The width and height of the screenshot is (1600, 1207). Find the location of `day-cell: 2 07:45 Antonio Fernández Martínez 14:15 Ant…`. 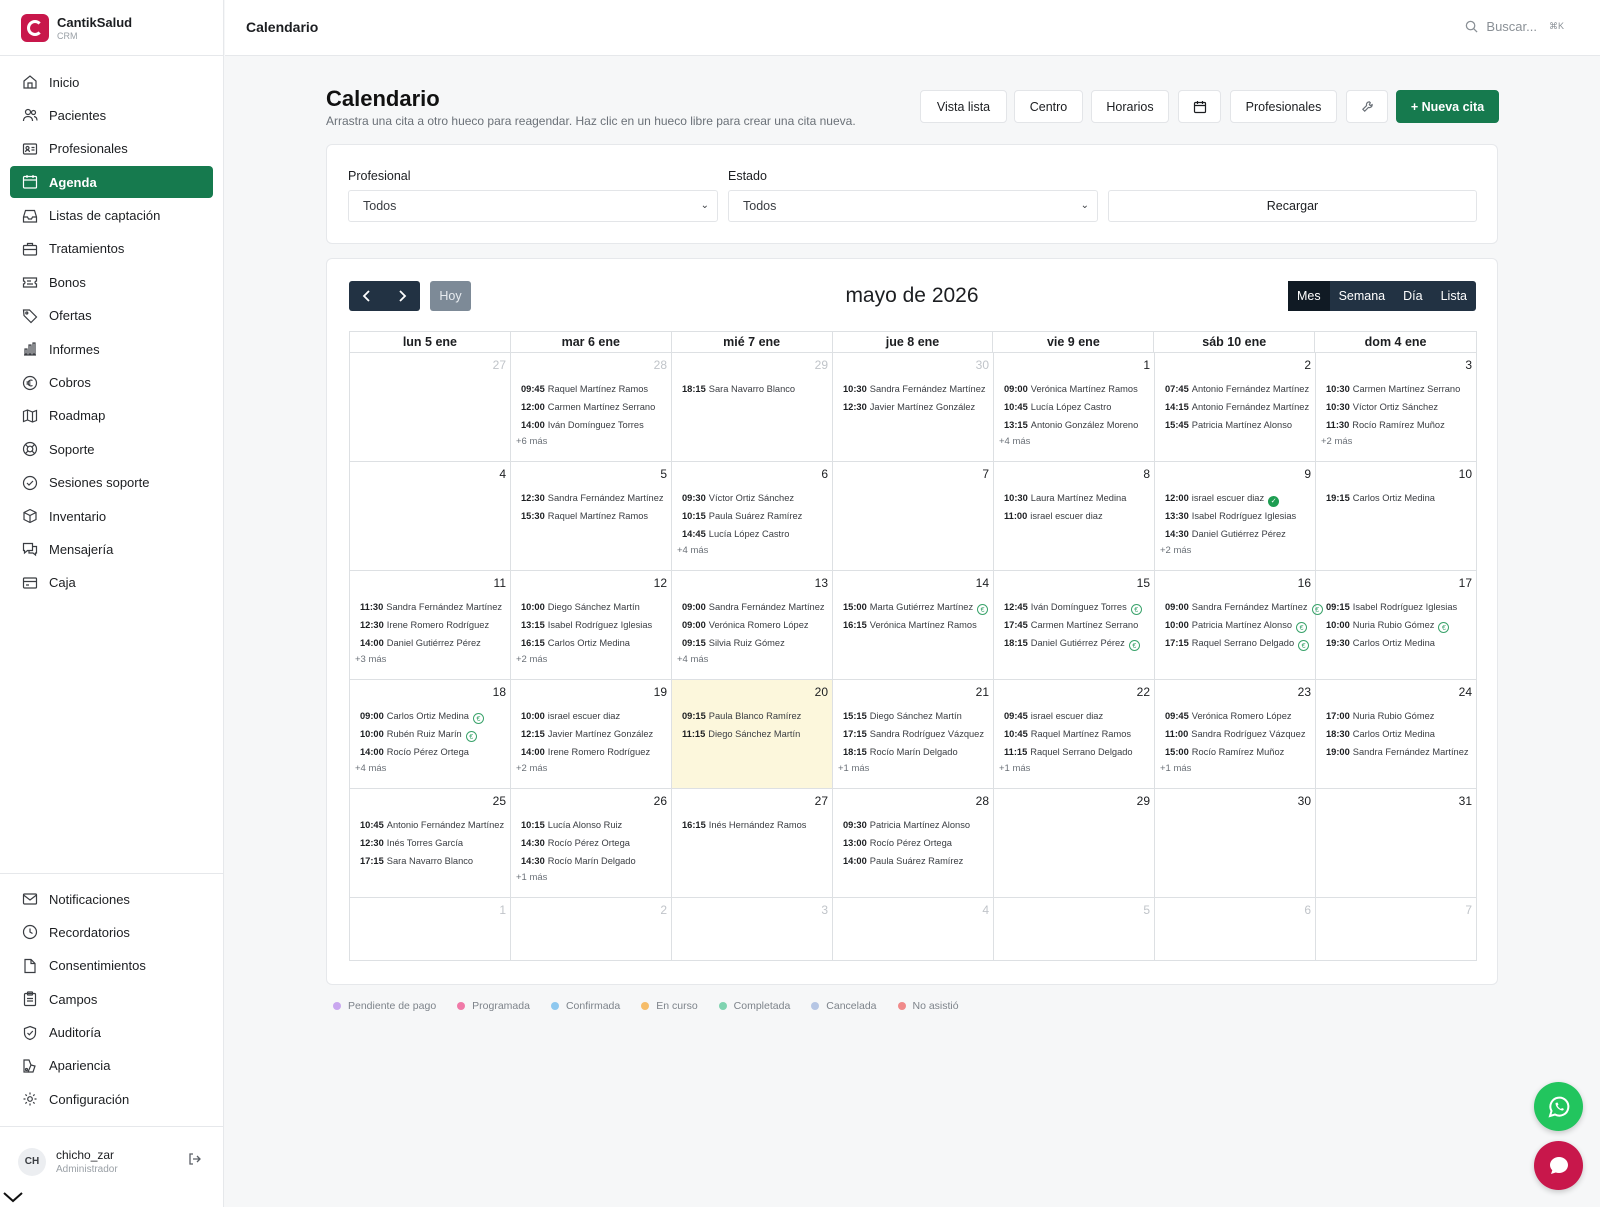

day-cell: 2 07:45 Antonio Fernández Martínez 14:15 Ant… is located at coordinates (1235, 407).